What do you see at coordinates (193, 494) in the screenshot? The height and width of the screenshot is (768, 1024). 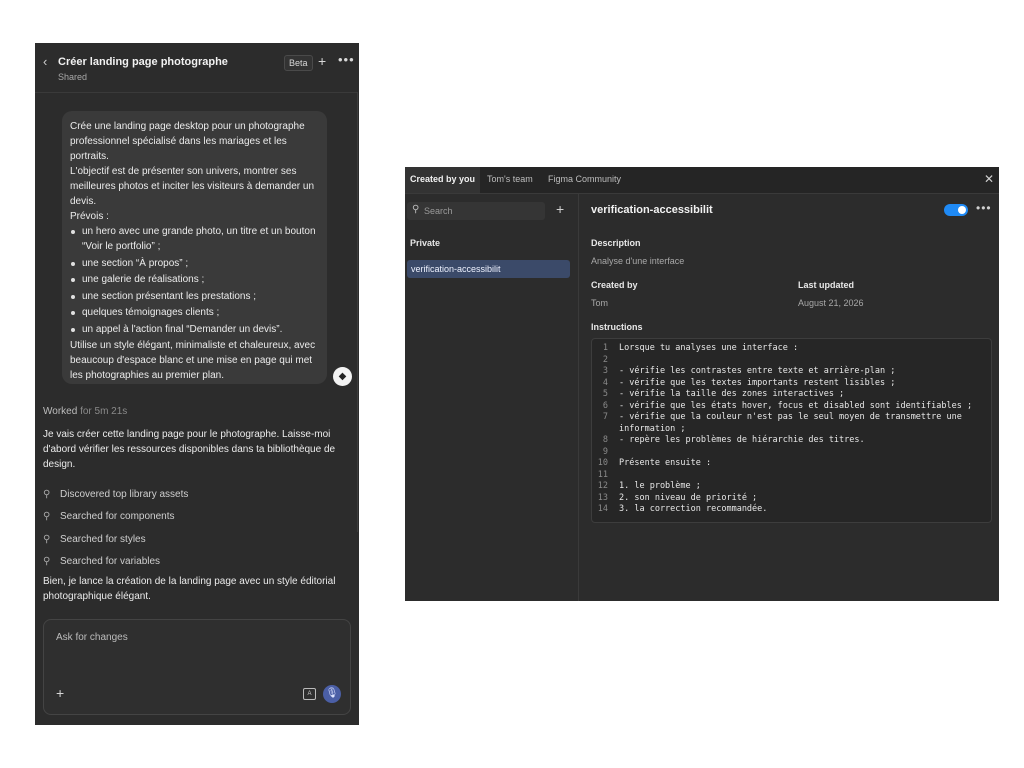 I see `step-item: ⚲ Discovered top library assets` at bounding box center [193, 494].